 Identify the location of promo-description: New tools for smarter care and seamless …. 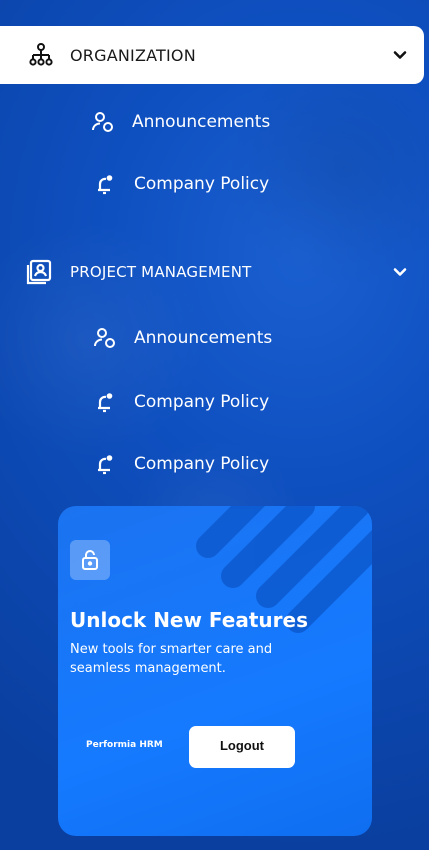
(171, 659).